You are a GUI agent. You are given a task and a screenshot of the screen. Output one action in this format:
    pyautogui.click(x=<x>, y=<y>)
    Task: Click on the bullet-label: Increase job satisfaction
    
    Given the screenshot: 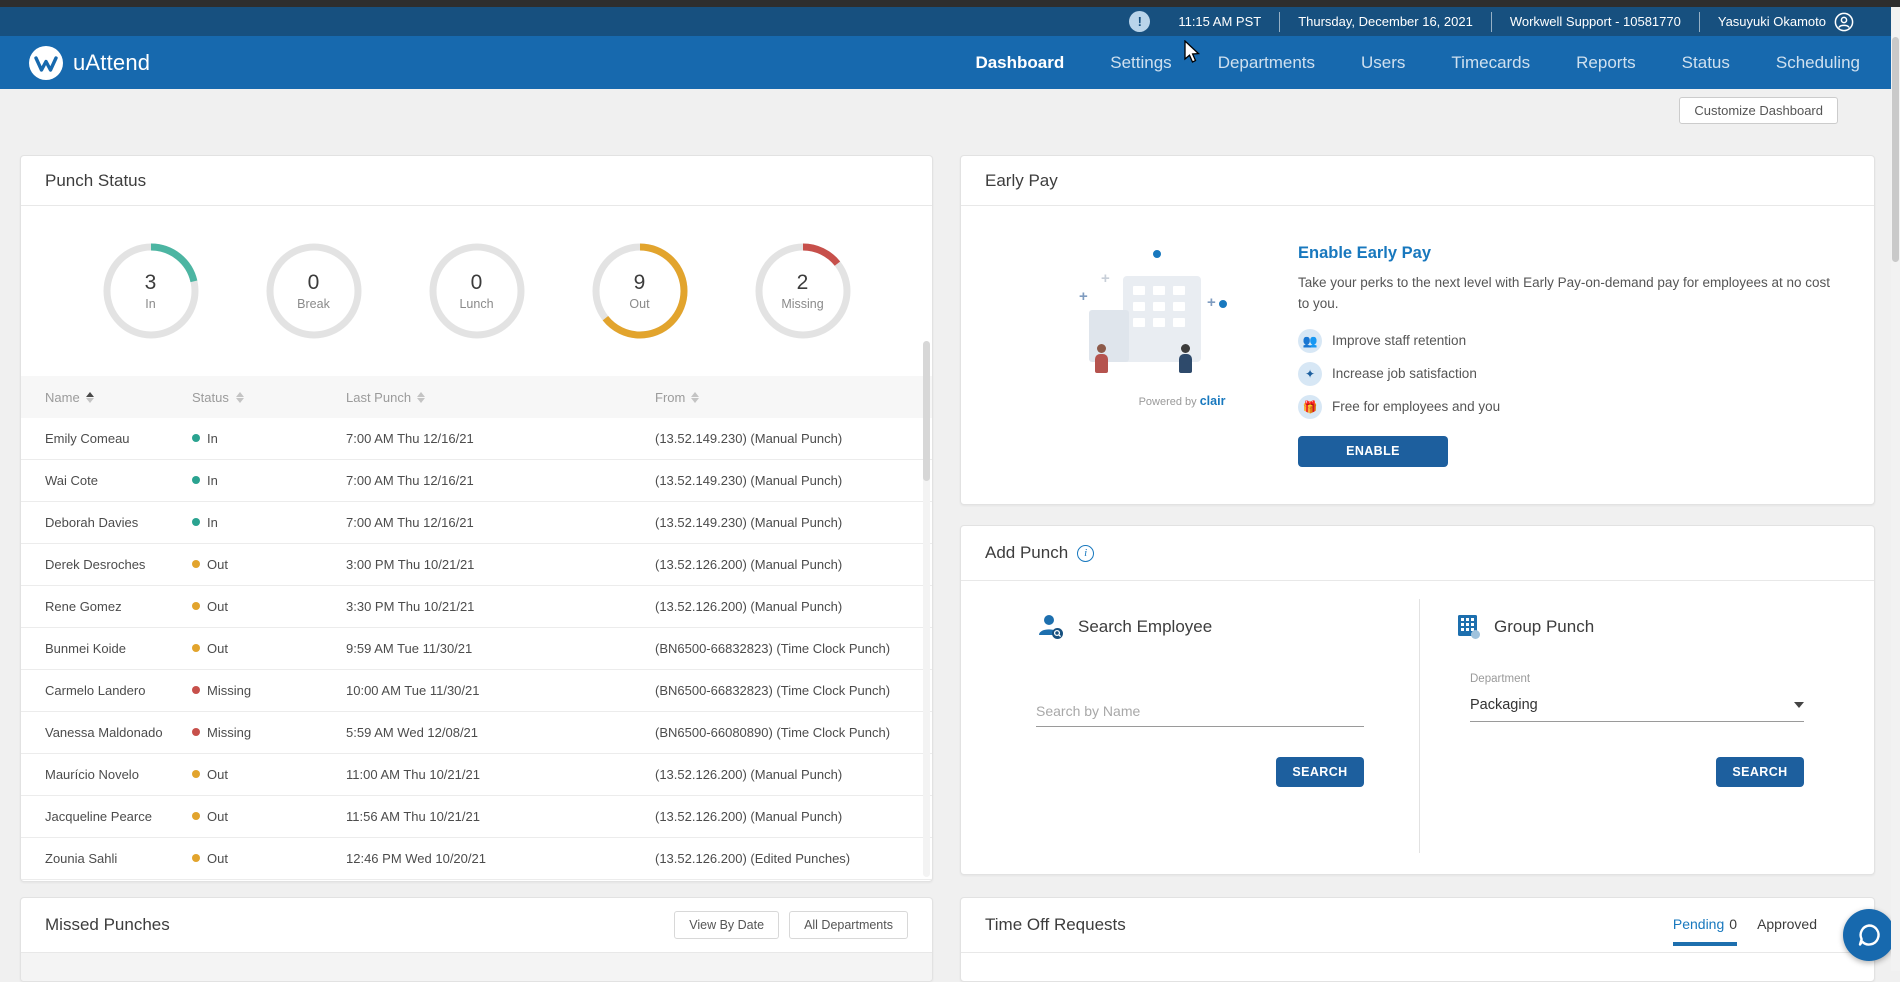 What is the action you would take?
    pyautogui.click(x=1404, y=374)
    